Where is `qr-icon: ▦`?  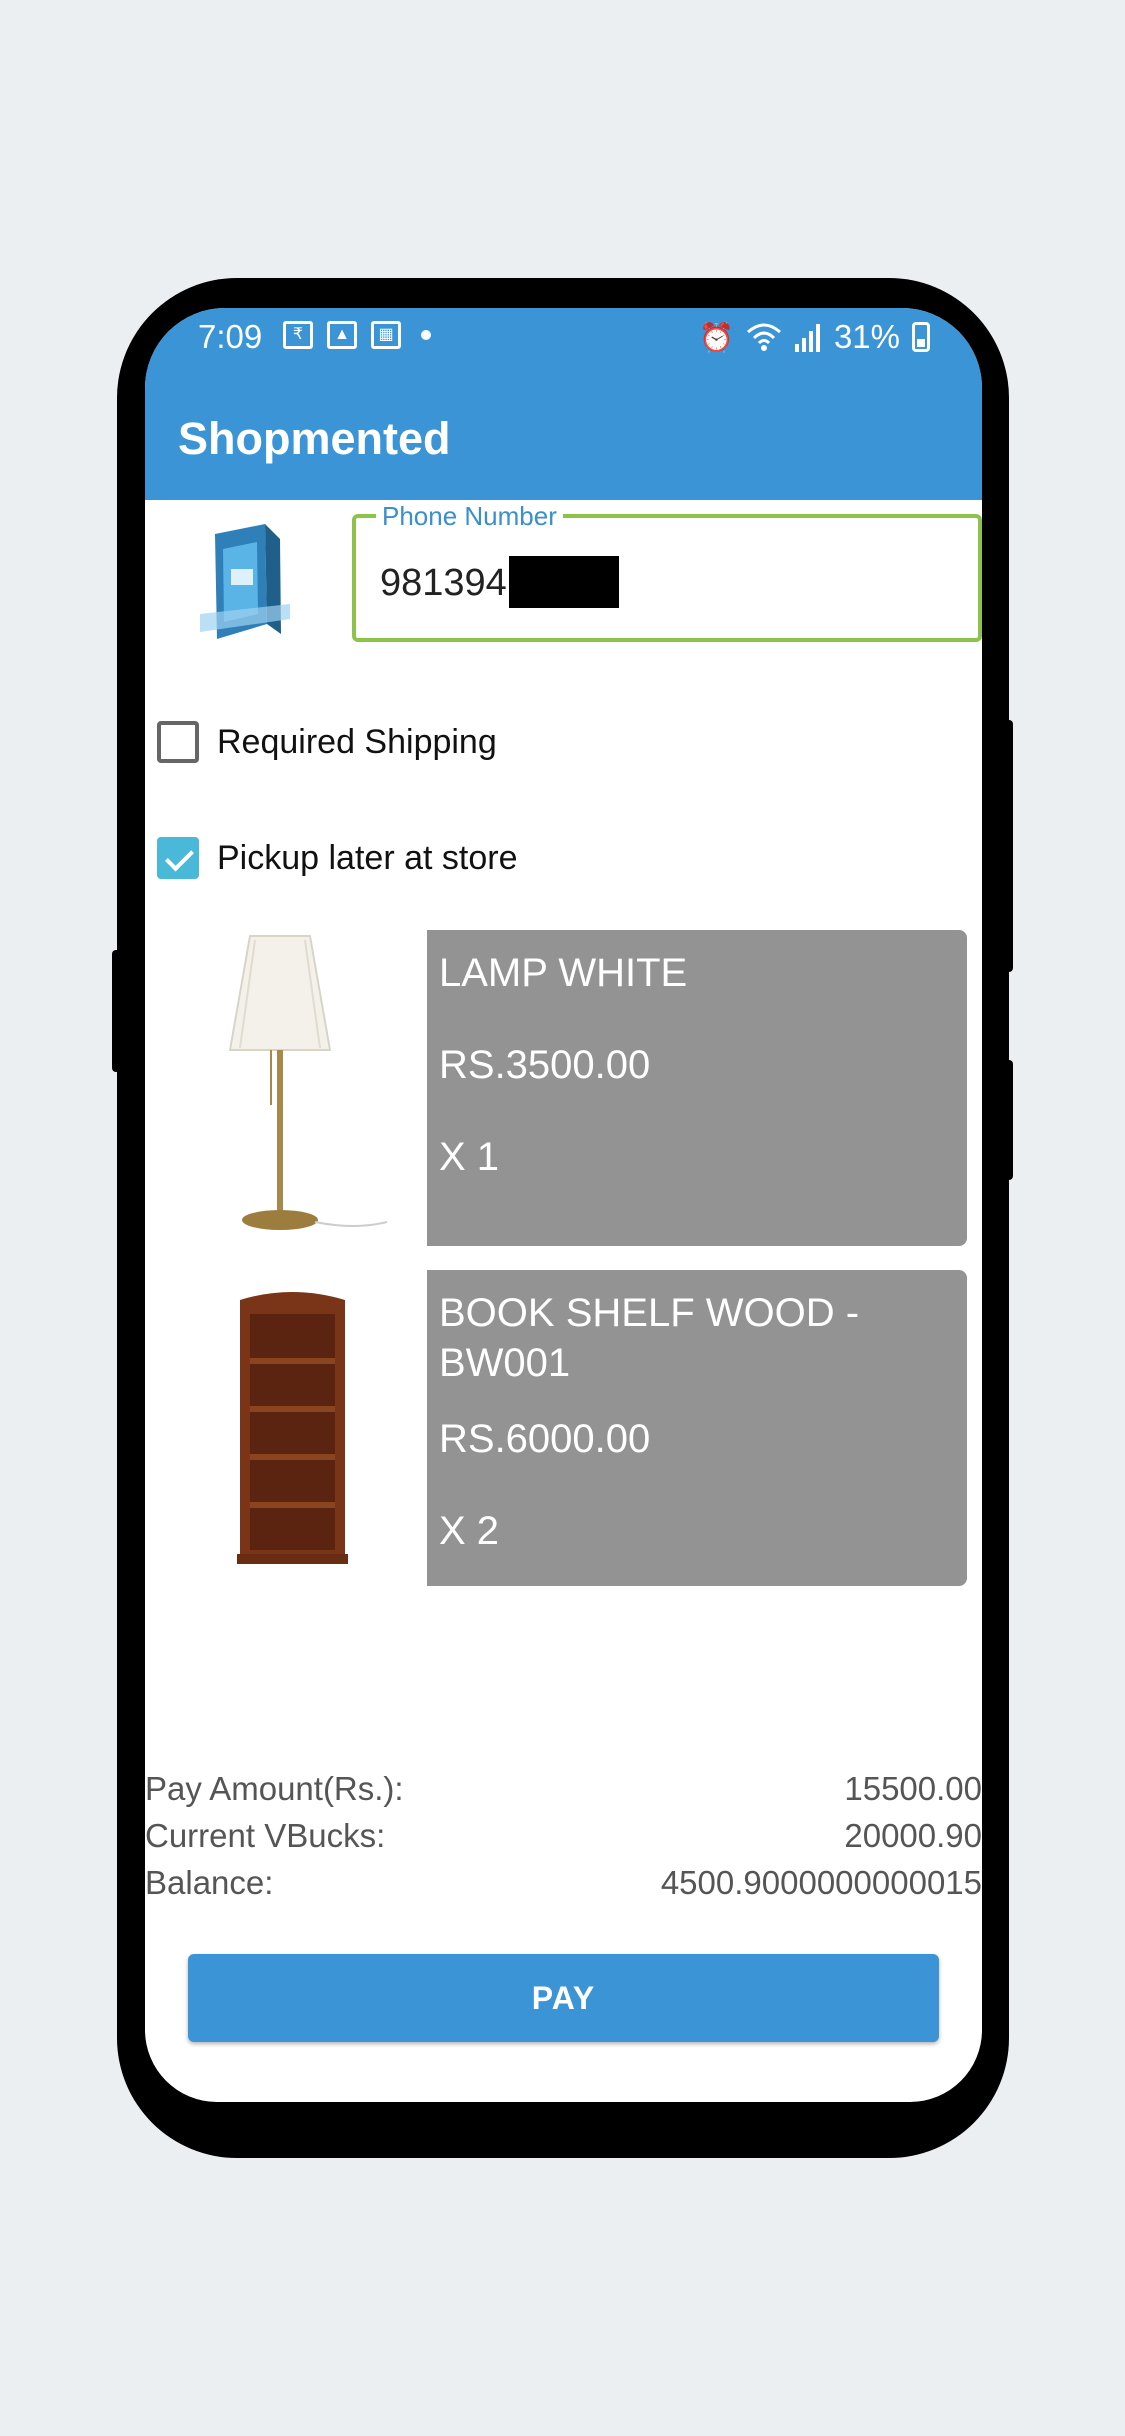
qr-icon: ▦ is located at coordinates (386, 335).